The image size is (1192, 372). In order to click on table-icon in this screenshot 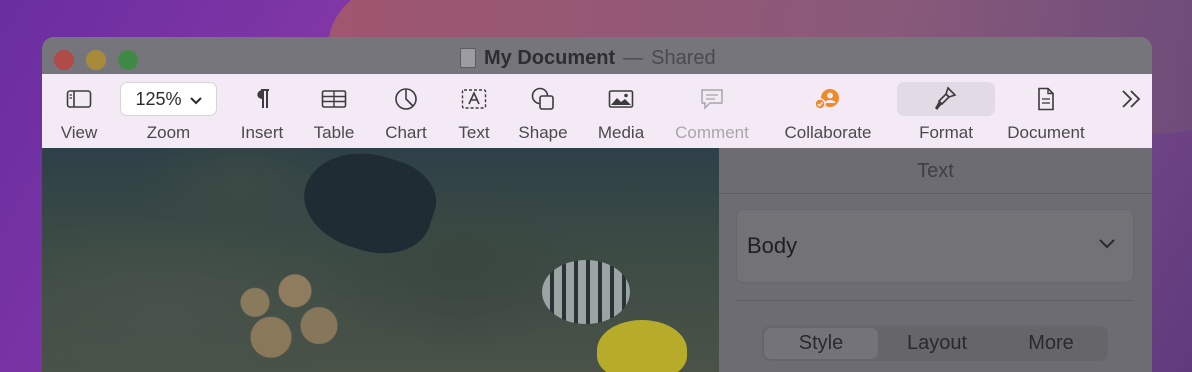, I will do `click(334, 99)`.